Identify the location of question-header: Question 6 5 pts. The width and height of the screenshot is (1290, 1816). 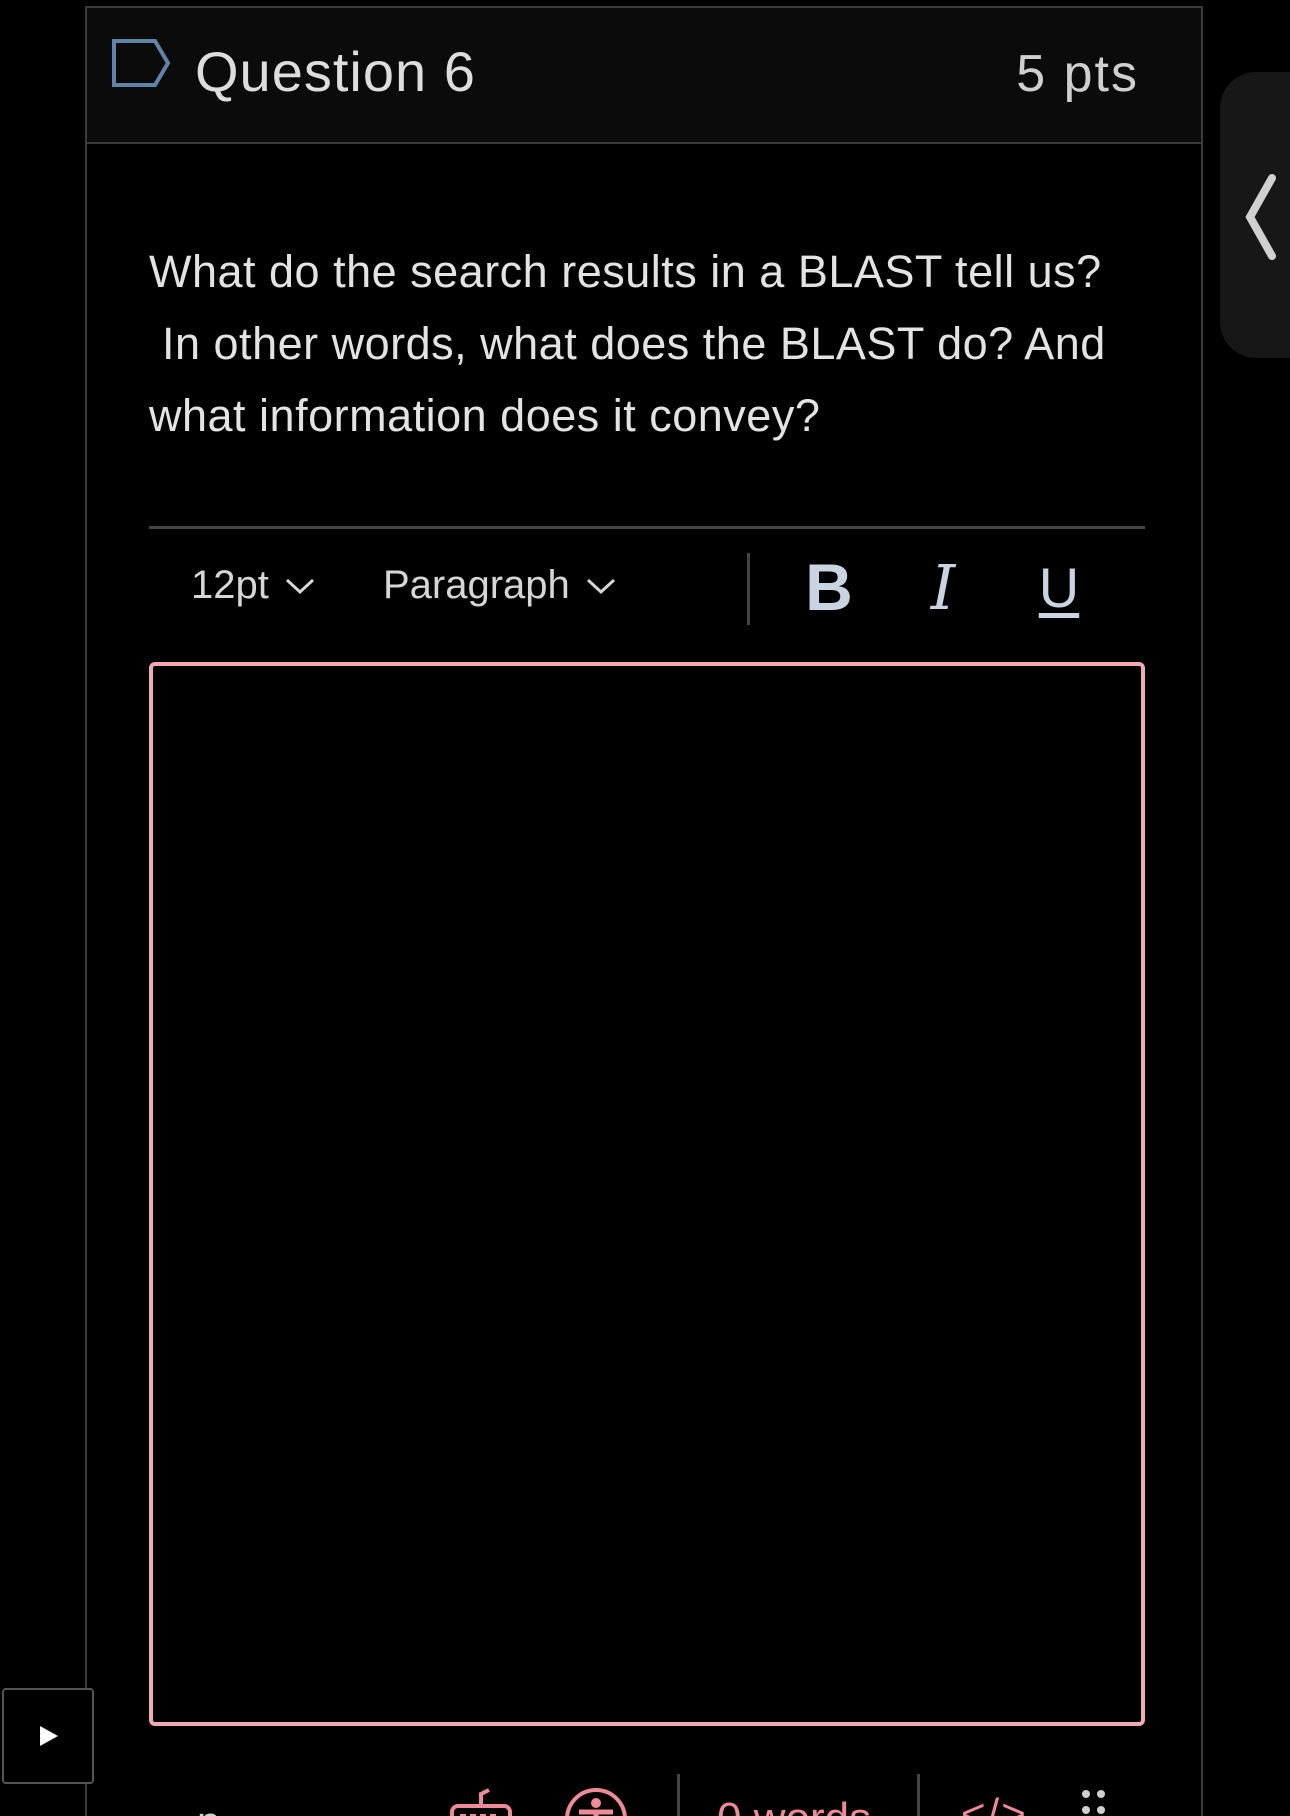
(644, 76).